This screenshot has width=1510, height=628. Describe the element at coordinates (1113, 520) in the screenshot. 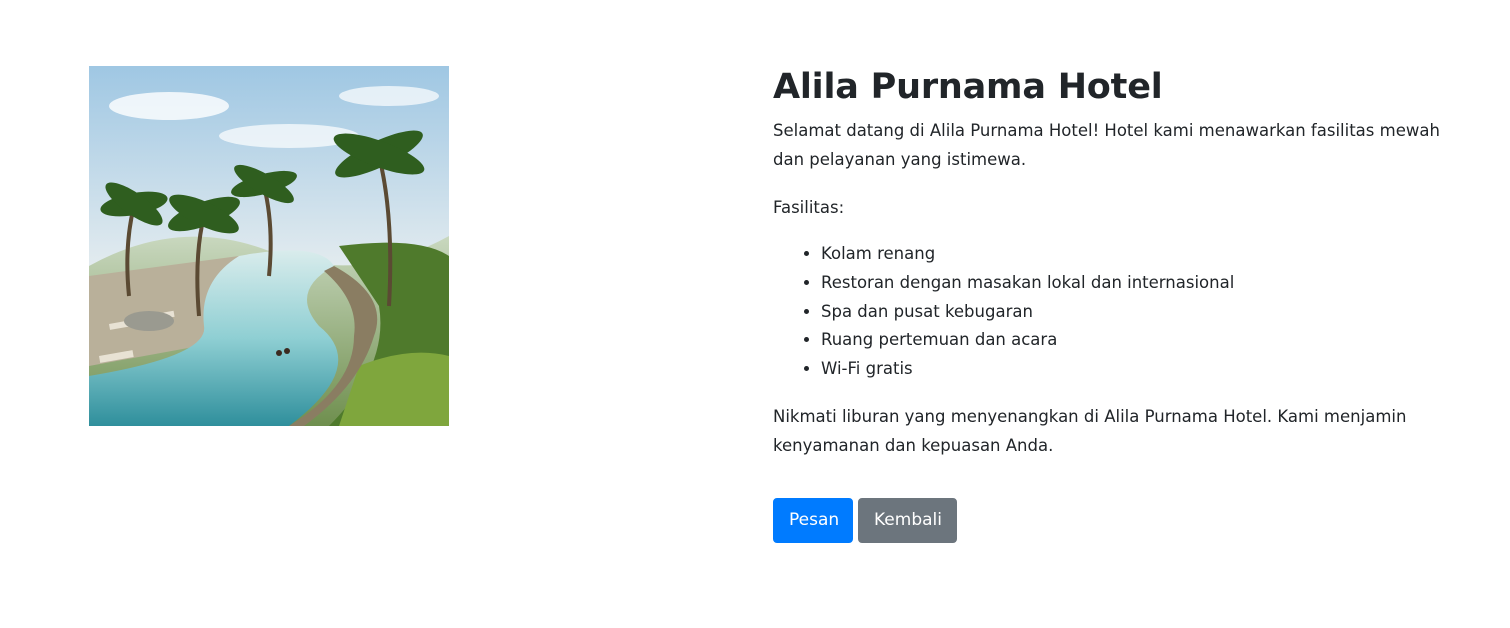

I see `action-buttons: Pesan Kembali` at that location.